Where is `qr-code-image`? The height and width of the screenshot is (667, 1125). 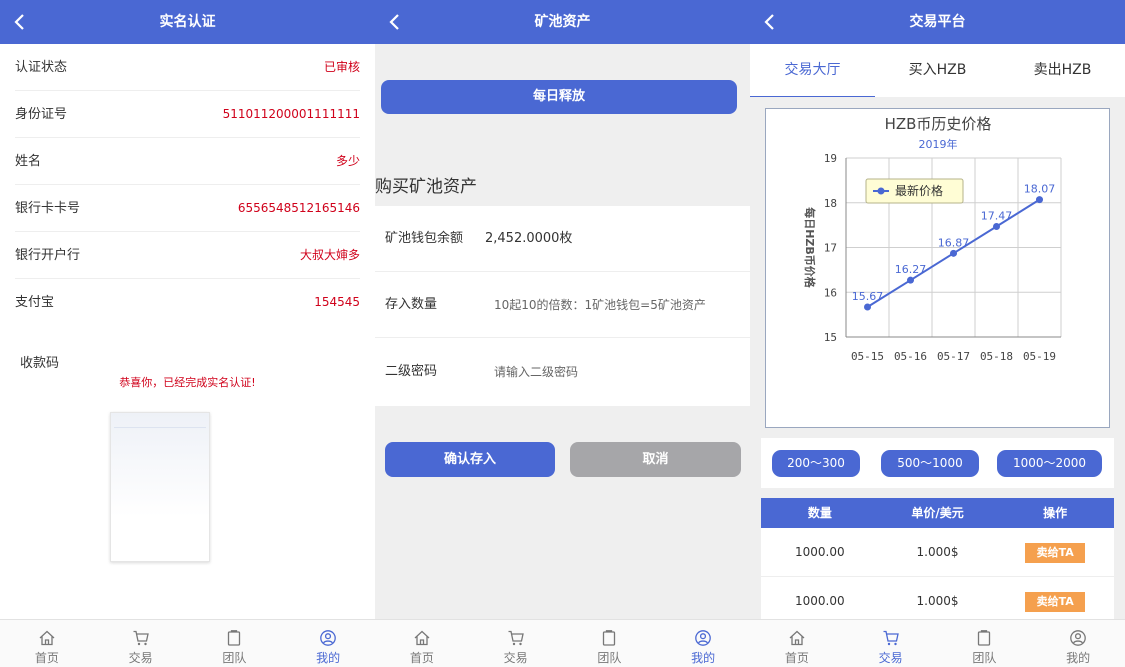 qr-code-image is located at coordinates (160, 487).